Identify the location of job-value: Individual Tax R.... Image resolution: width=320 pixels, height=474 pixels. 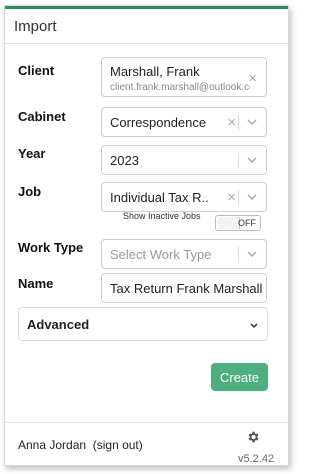
(160, 197).